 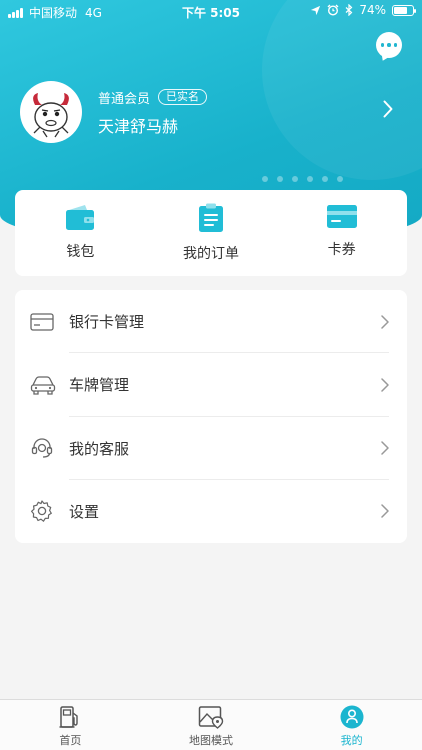 I want to click on nav-tab-profile: 我的, so click(x=351, y=725).